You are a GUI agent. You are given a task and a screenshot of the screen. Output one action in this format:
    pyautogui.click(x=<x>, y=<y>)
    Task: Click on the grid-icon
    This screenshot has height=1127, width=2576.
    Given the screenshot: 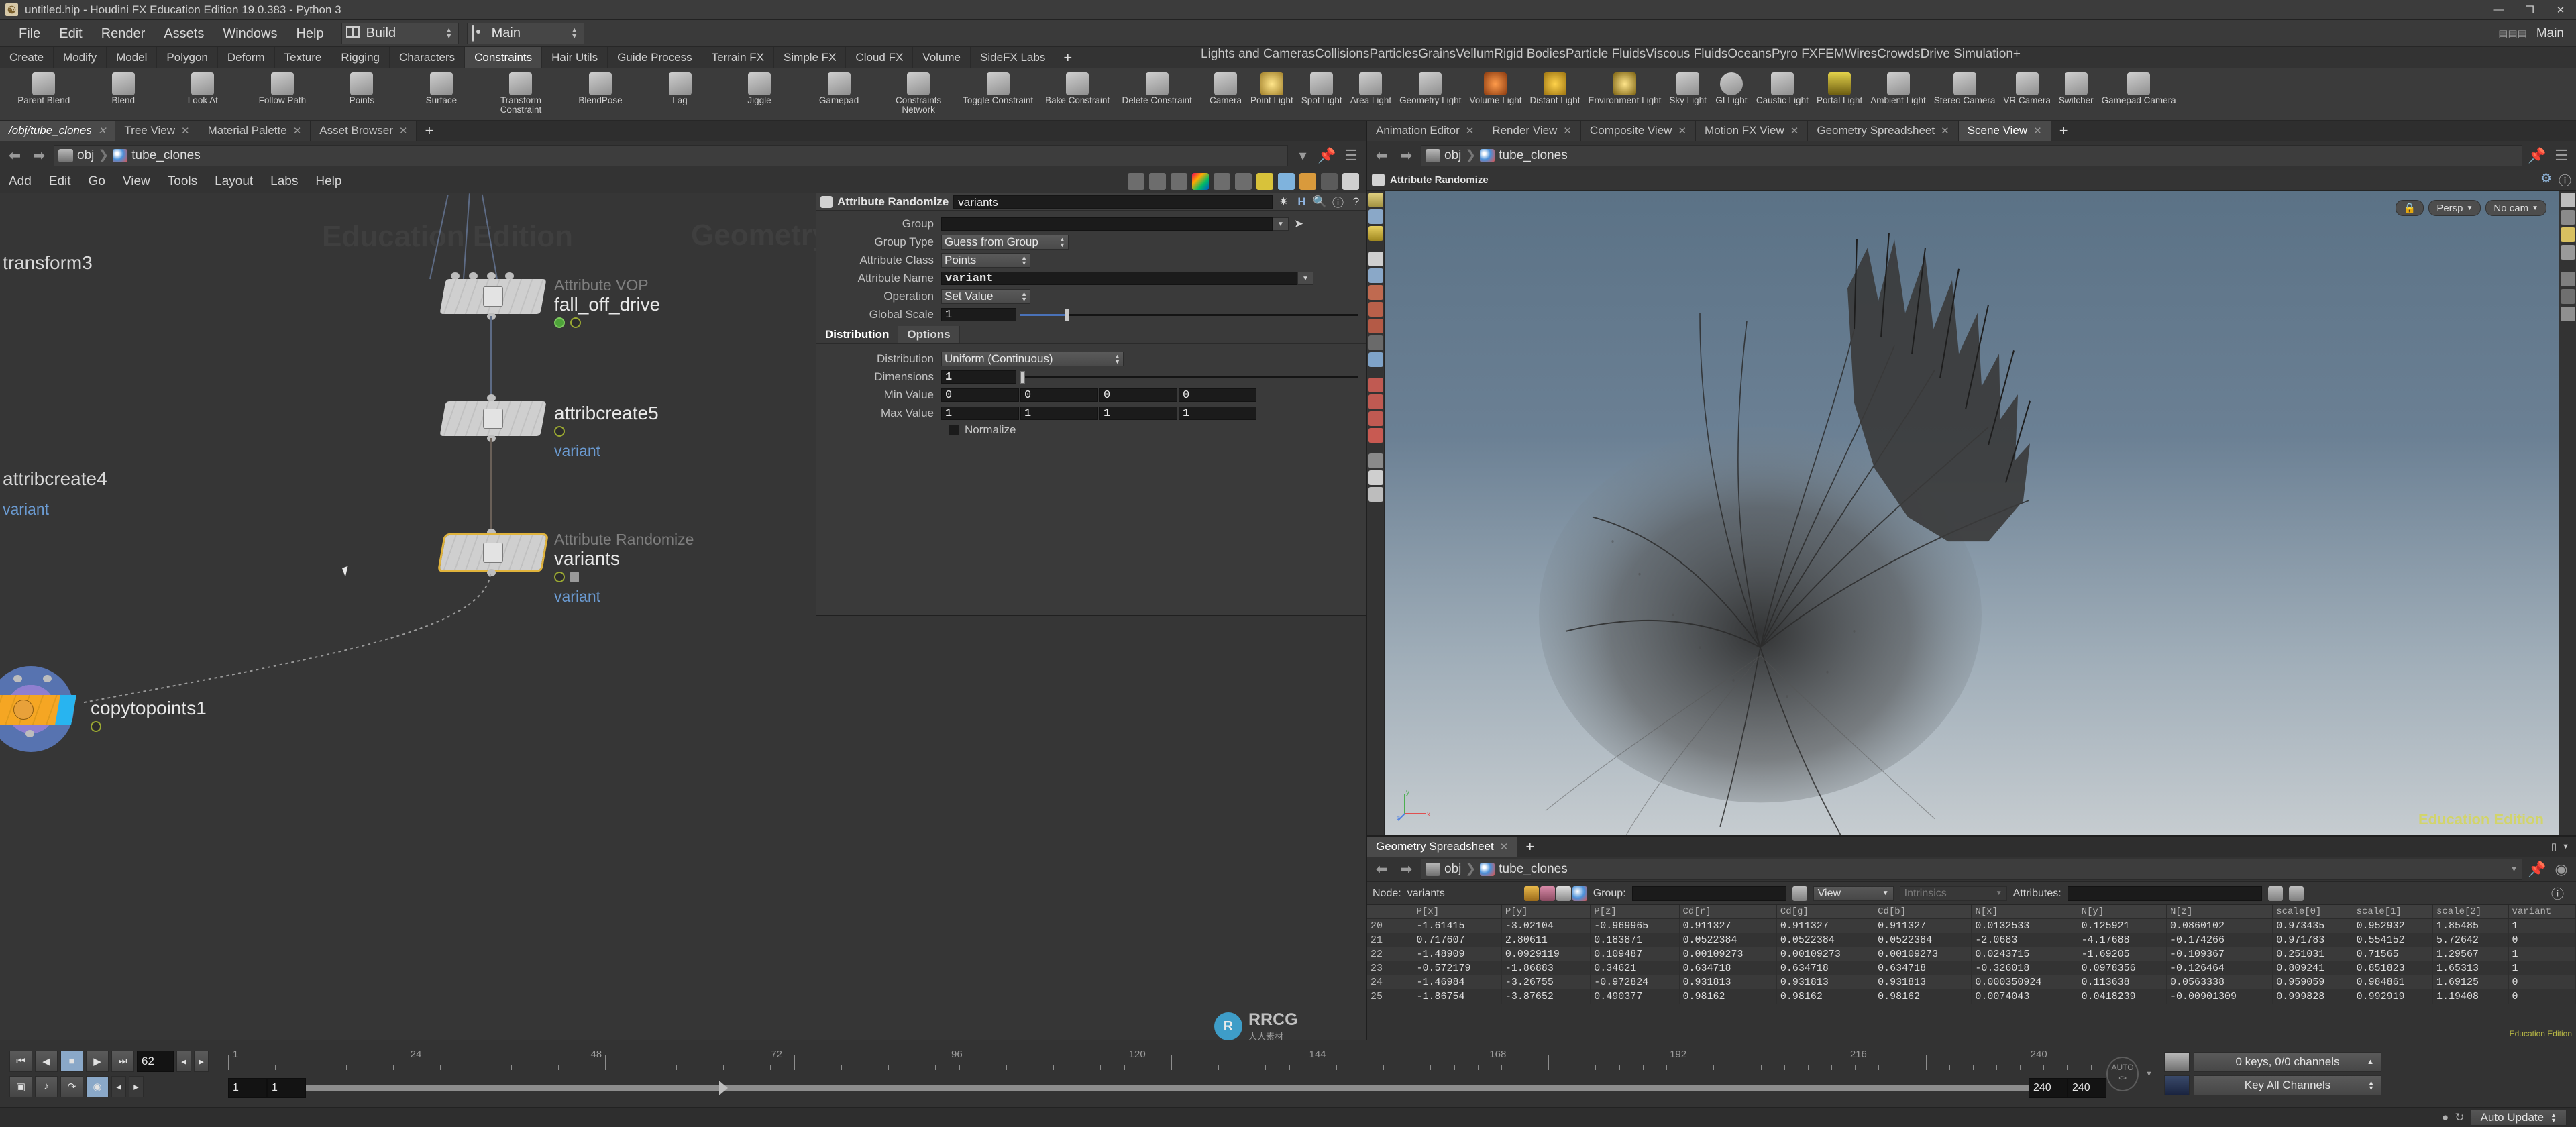 What is the action you would take?
    pyautogui.click(x=2567, y=296)
    